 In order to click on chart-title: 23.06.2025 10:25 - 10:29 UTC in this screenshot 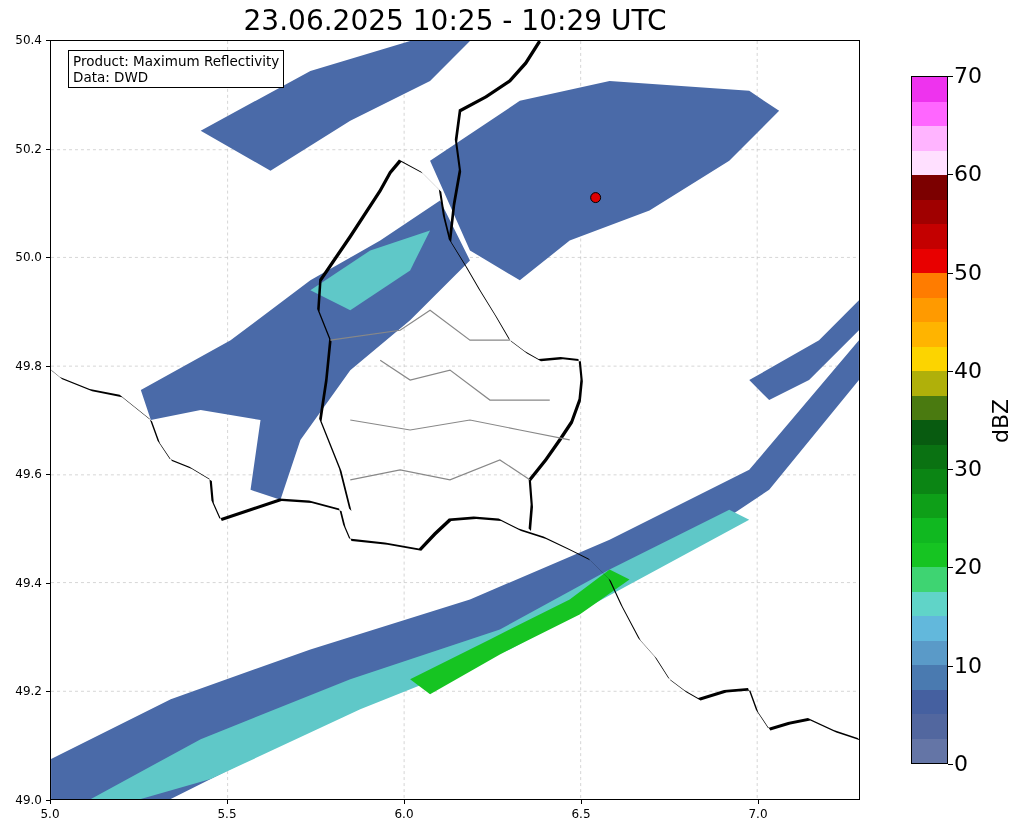, I will do `click(455, 21)`.